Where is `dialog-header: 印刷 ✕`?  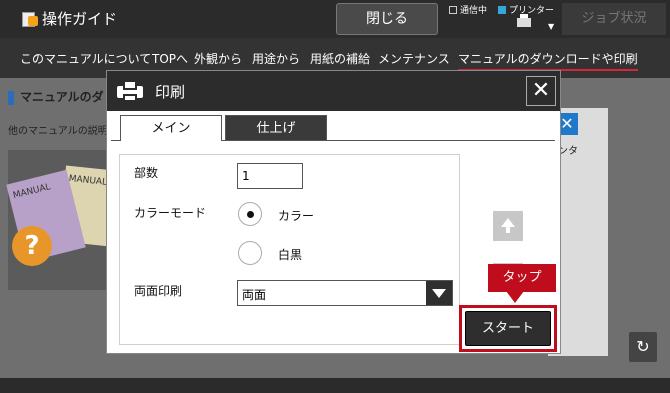
dialog-header: 印刷 ✕ is located at coordinates (333, 91).